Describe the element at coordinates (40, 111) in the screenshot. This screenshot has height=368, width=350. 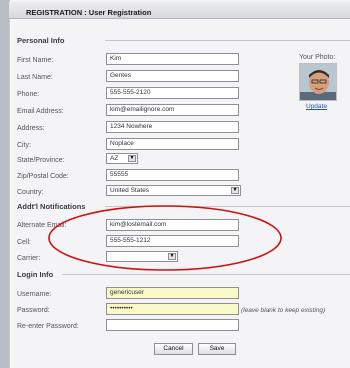
I see `email-label: Email Address:` at that location.